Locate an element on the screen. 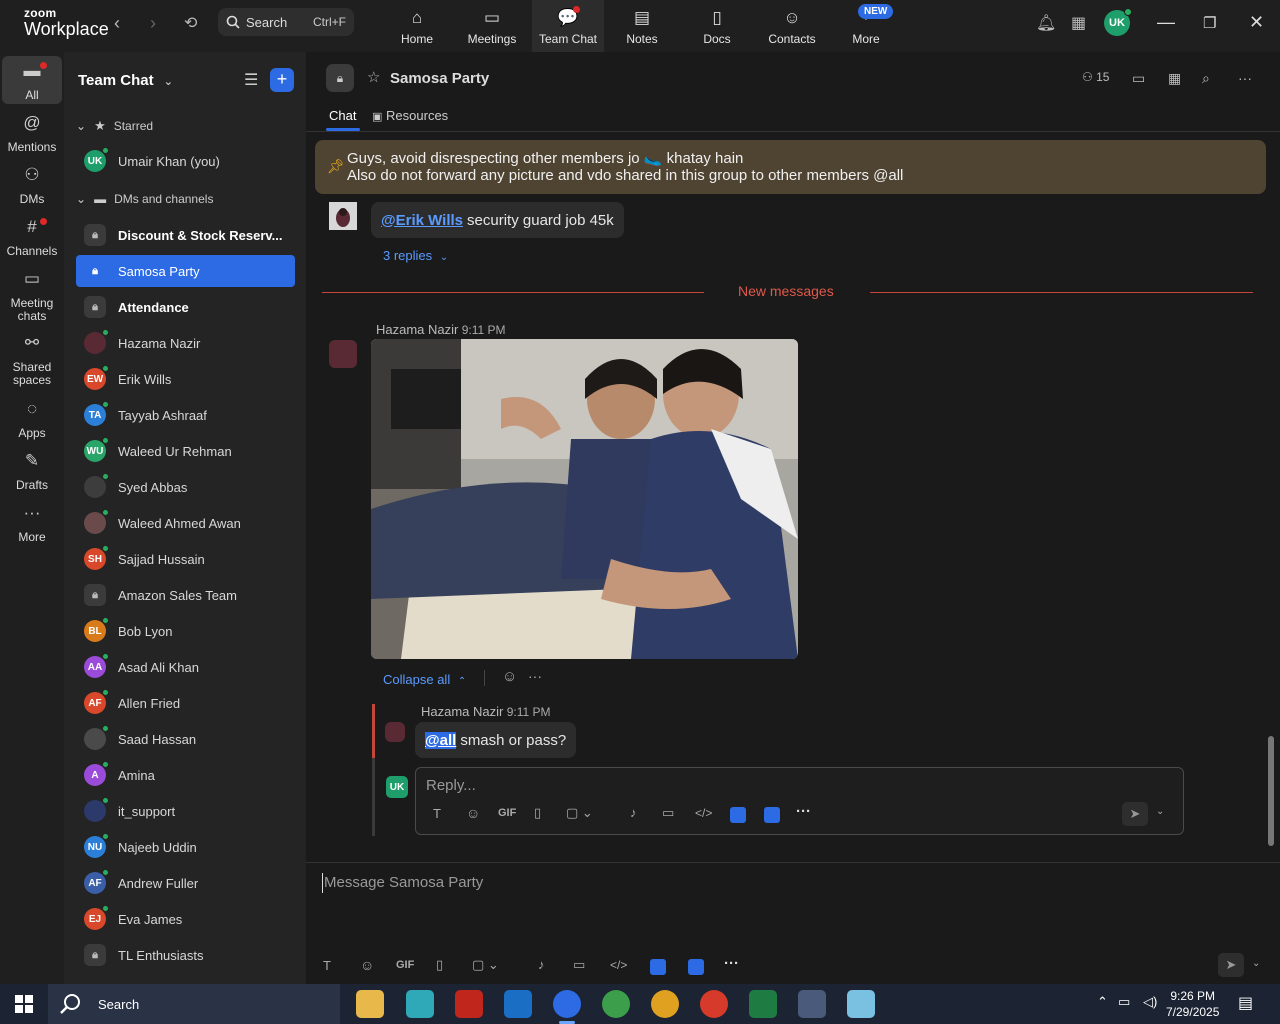 The width and height of the screenshot is (1280, 1024). tab-contacts: ☺ Contacts is located at coordinates (792, 26).